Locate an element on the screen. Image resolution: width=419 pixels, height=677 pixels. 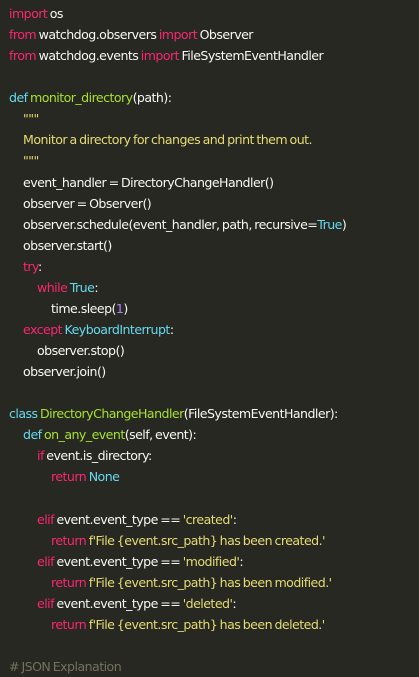
code-token: Observer is located at coordinates (225, 35).